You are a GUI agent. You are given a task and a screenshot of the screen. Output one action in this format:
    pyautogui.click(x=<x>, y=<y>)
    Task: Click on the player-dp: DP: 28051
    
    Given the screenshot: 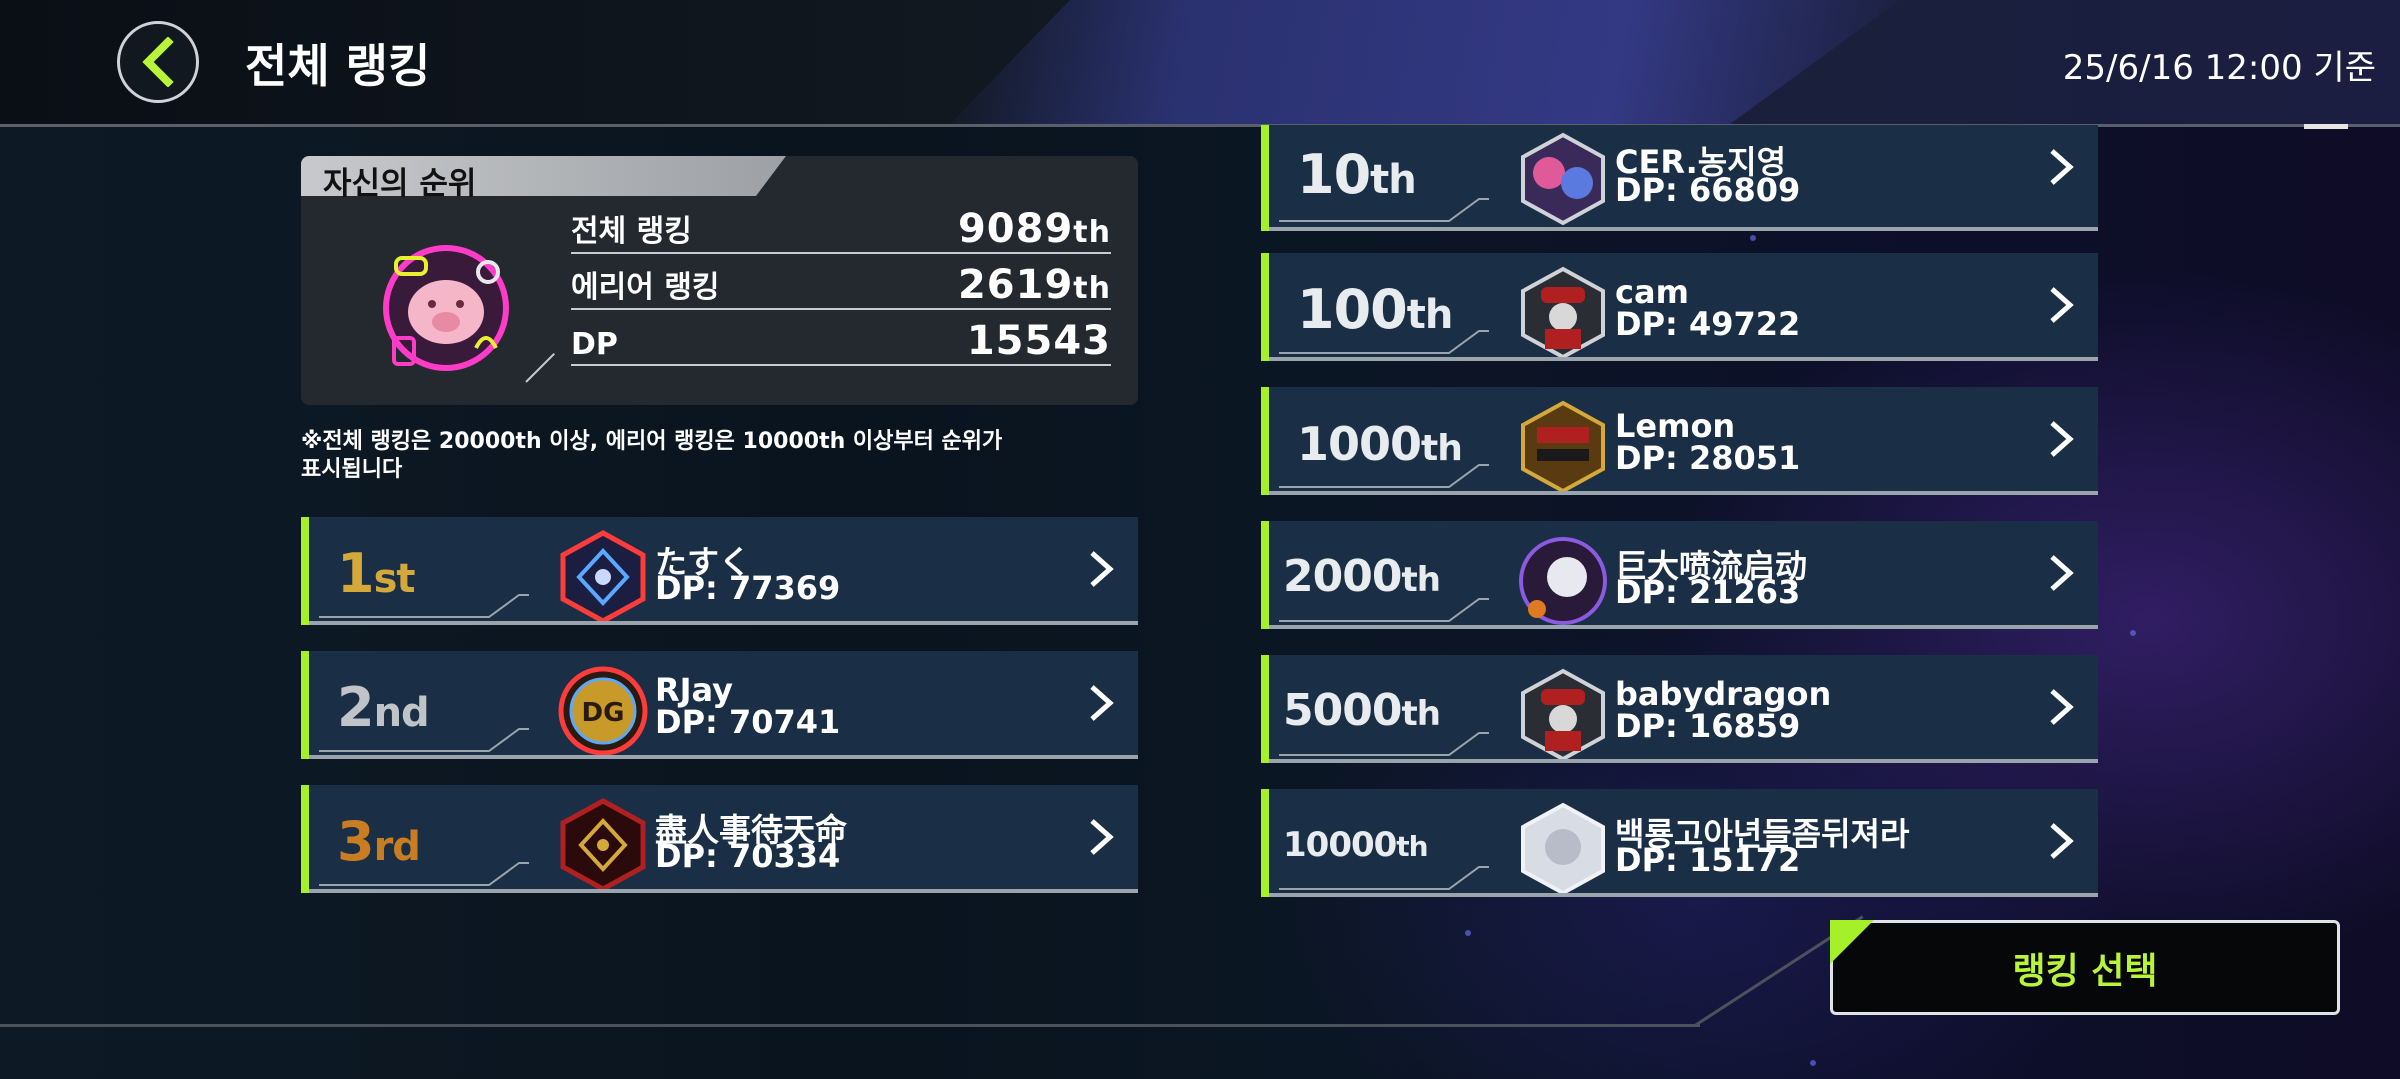 What is the action you would take?
    pyautogui.click(x=1708, y=458)
    